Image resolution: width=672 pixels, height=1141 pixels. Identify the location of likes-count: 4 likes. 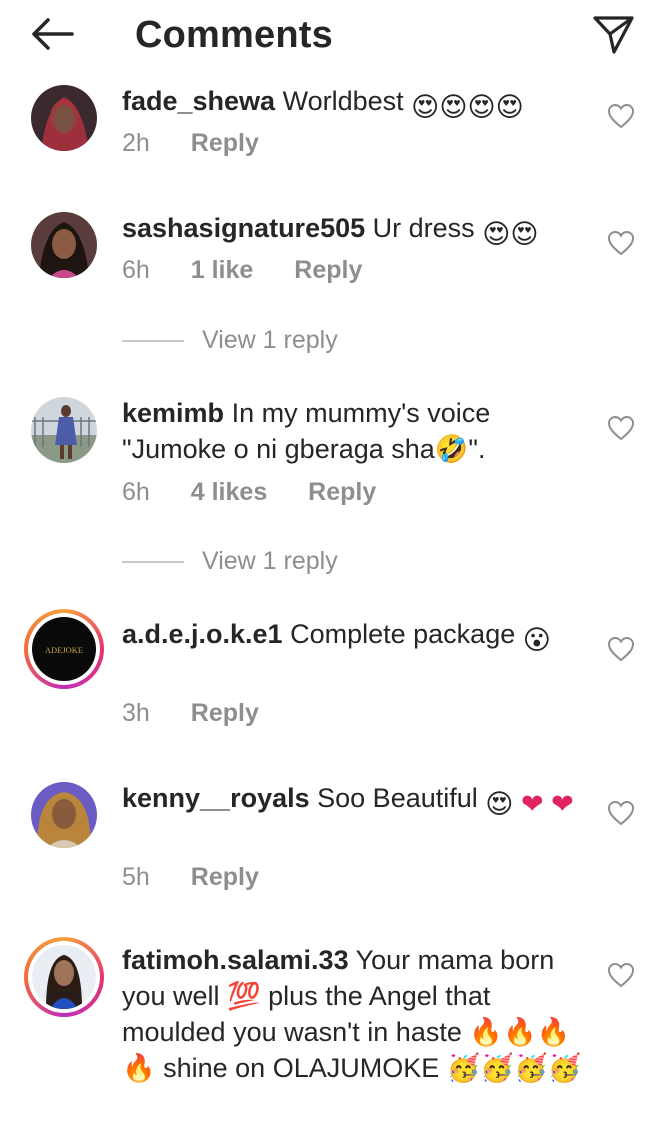
(229, 492).